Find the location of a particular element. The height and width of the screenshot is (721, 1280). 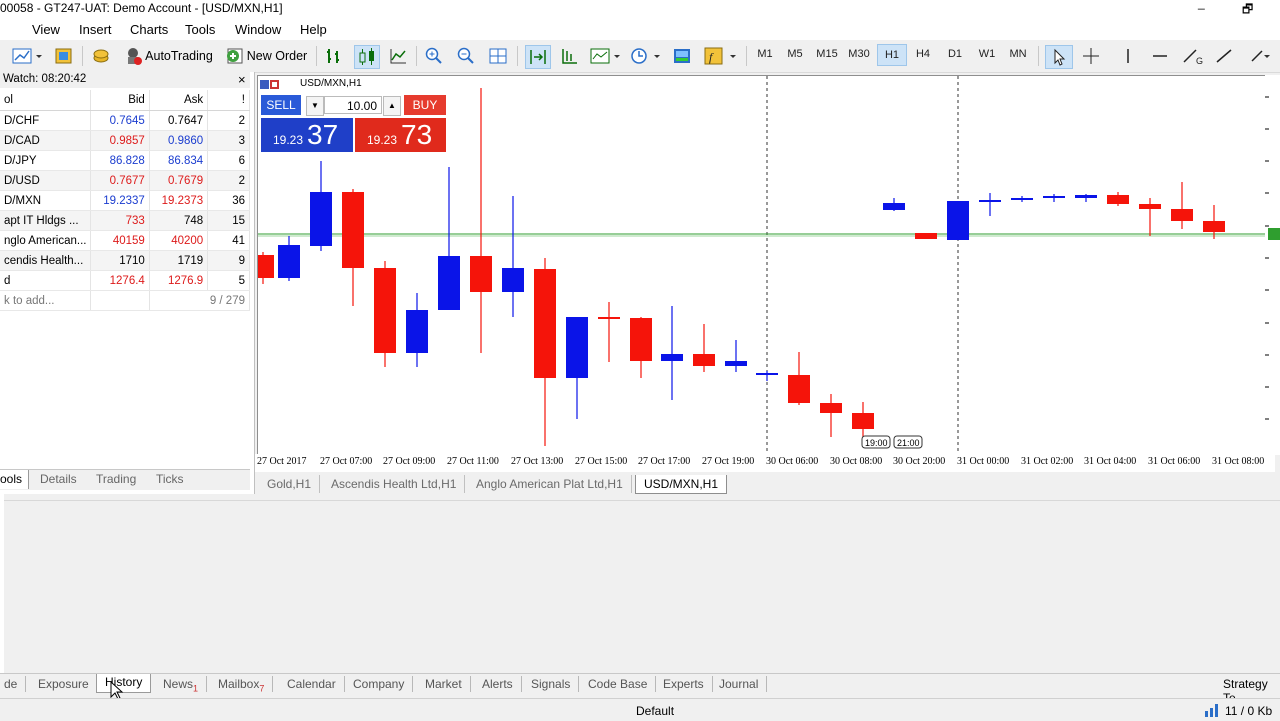

trendline-button: G is located at coordinates (1193, 56).